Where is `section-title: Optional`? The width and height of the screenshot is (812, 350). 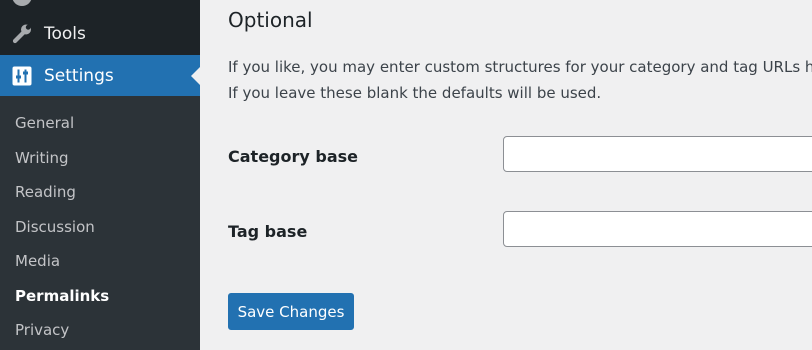 section-title: Optional is located at coordinates (270, 20).